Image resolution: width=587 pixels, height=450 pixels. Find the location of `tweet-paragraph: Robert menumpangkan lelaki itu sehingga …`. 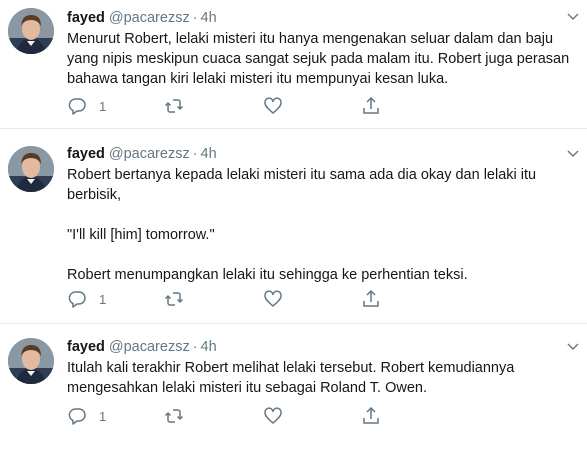

tweet-paragraph: Robert menumpangkan lelaki itu sehingga … is located at coordinates (267, 275).